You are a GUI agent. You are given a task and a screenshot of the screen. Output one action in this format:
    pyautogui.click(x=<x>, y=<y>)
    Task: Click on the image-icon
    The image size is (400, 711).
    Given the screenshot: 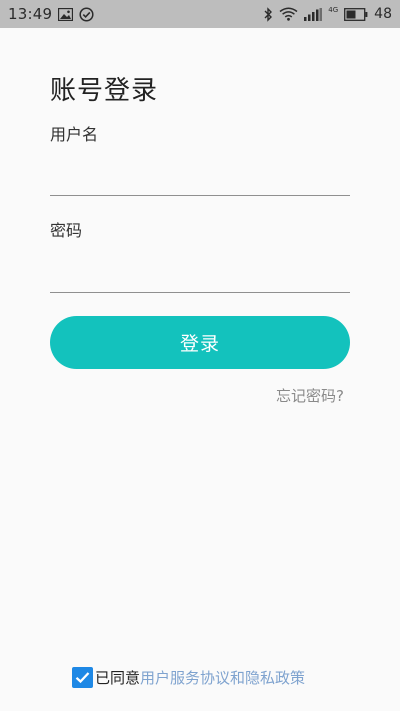 What is the action you would take?
    pyautogui.click(x=66, y=14)
    